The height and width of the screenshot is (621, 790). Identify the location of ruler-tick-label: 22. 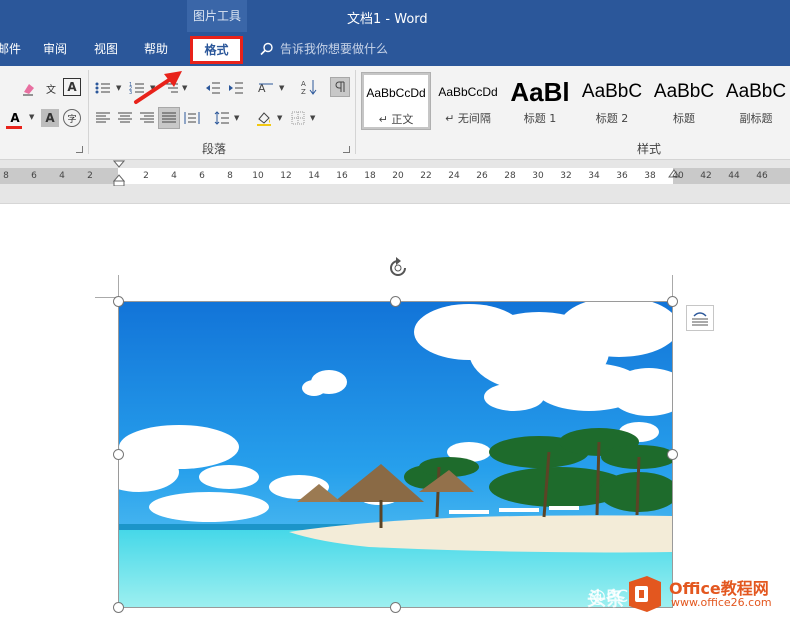
(426, 176).